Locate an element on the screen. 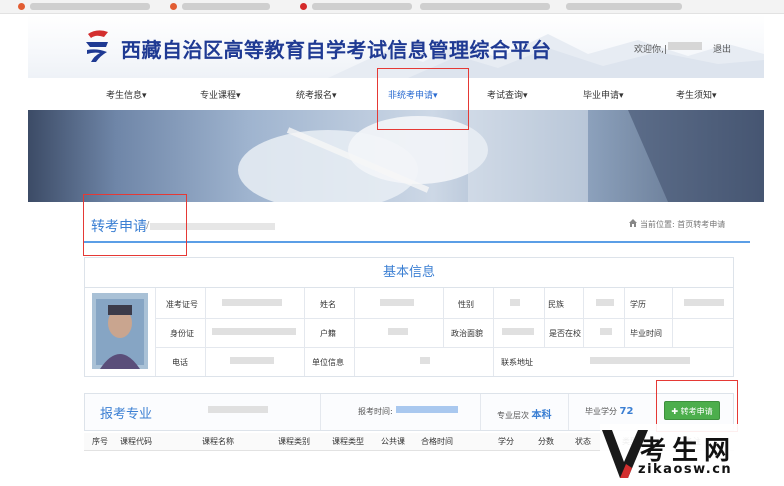 Image resolution: width=784 pixels, height=486 pixels. column-header: 课程代码 is located at coordinates (136, 441).